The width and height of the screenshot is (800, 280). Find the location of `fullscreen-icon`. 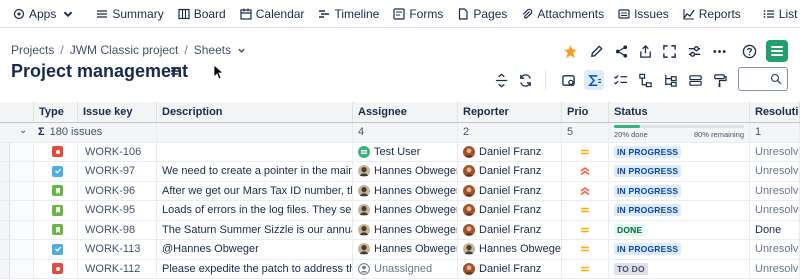

fullscreen-icon is located at coordinates (669, 51).